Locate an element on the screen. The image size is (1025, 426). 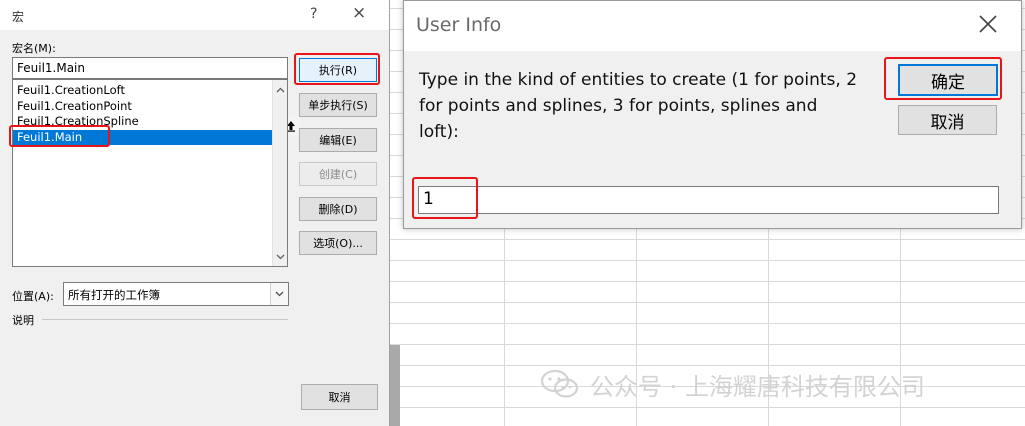
macro-close-button: × is located at coordinates (359, 13).